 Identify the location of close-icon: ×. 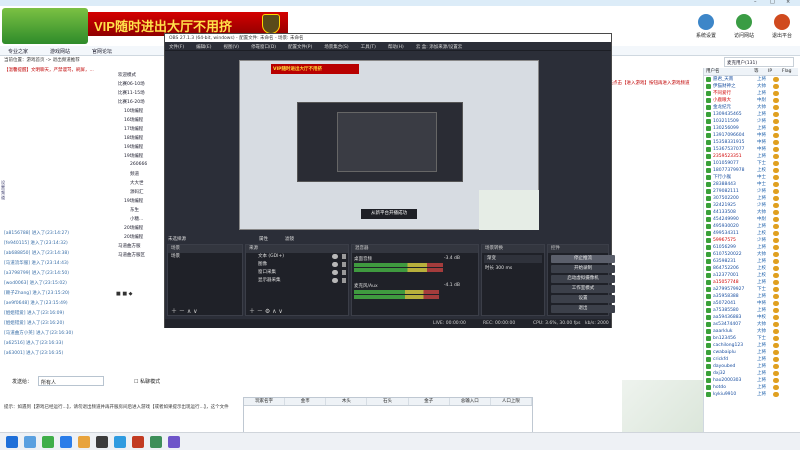
(788, 2).